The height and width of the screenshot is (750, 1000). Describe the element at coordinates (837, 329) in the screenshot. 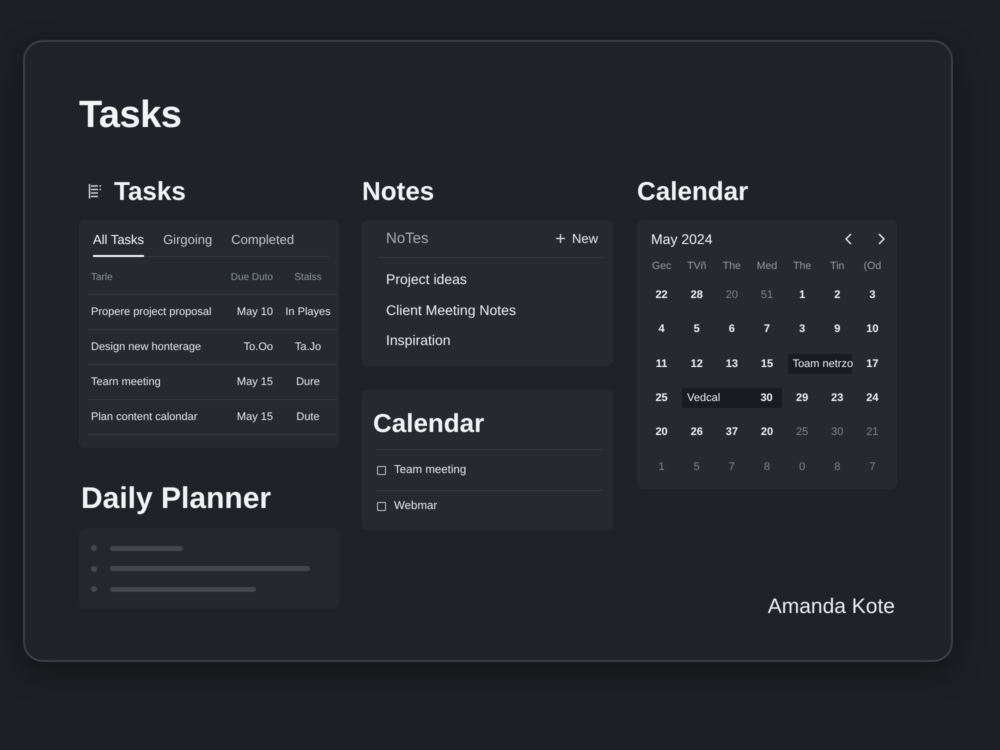

I see `day-number: 9` at that location.